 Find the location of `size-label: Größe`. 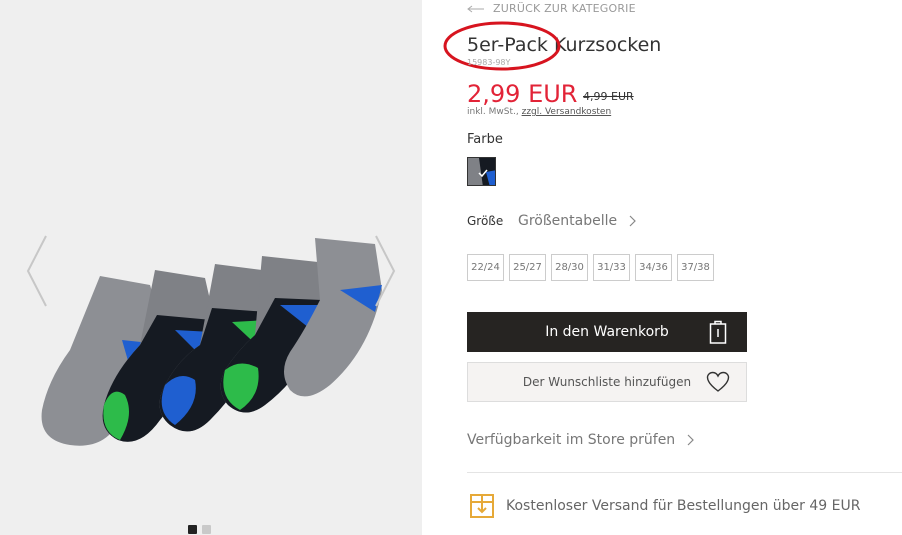

size-label: Größe is located at coordinates (485, 221).